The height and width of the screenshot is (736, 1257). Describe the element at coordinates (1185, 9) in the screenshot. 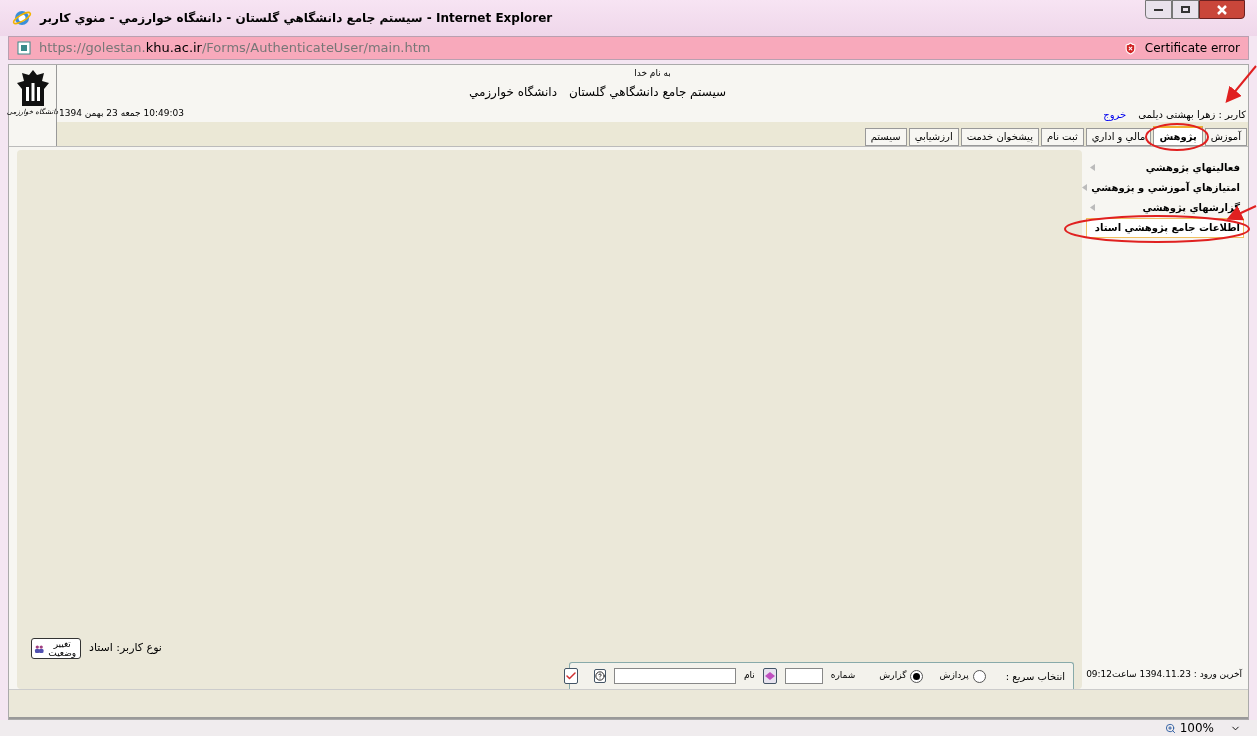

I see `maximize-button` at that location.